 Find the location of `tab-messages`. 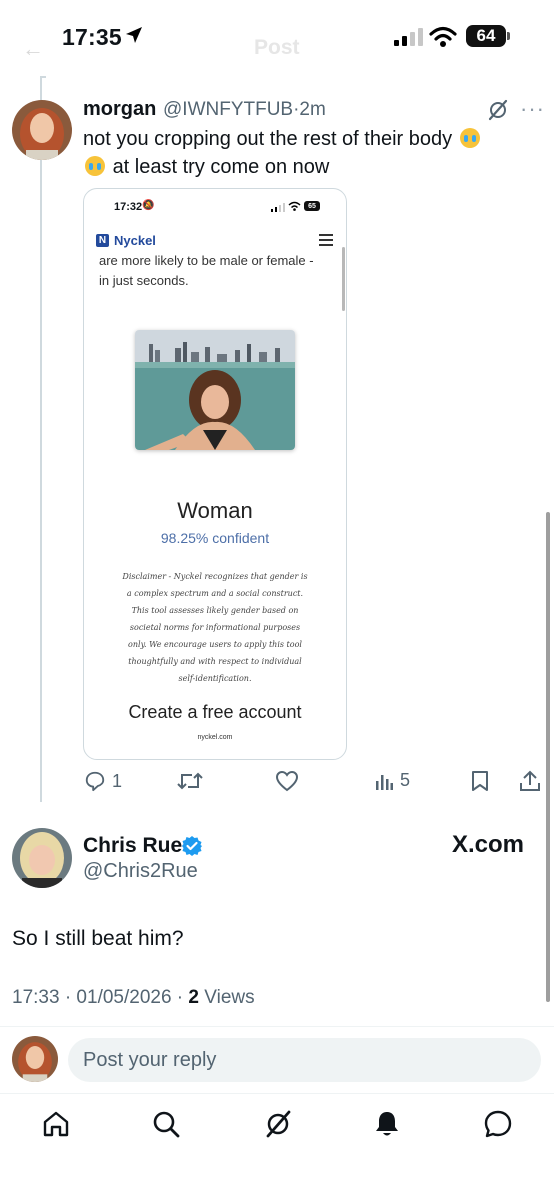

tab-messages is located at coordinates (498, 1124).